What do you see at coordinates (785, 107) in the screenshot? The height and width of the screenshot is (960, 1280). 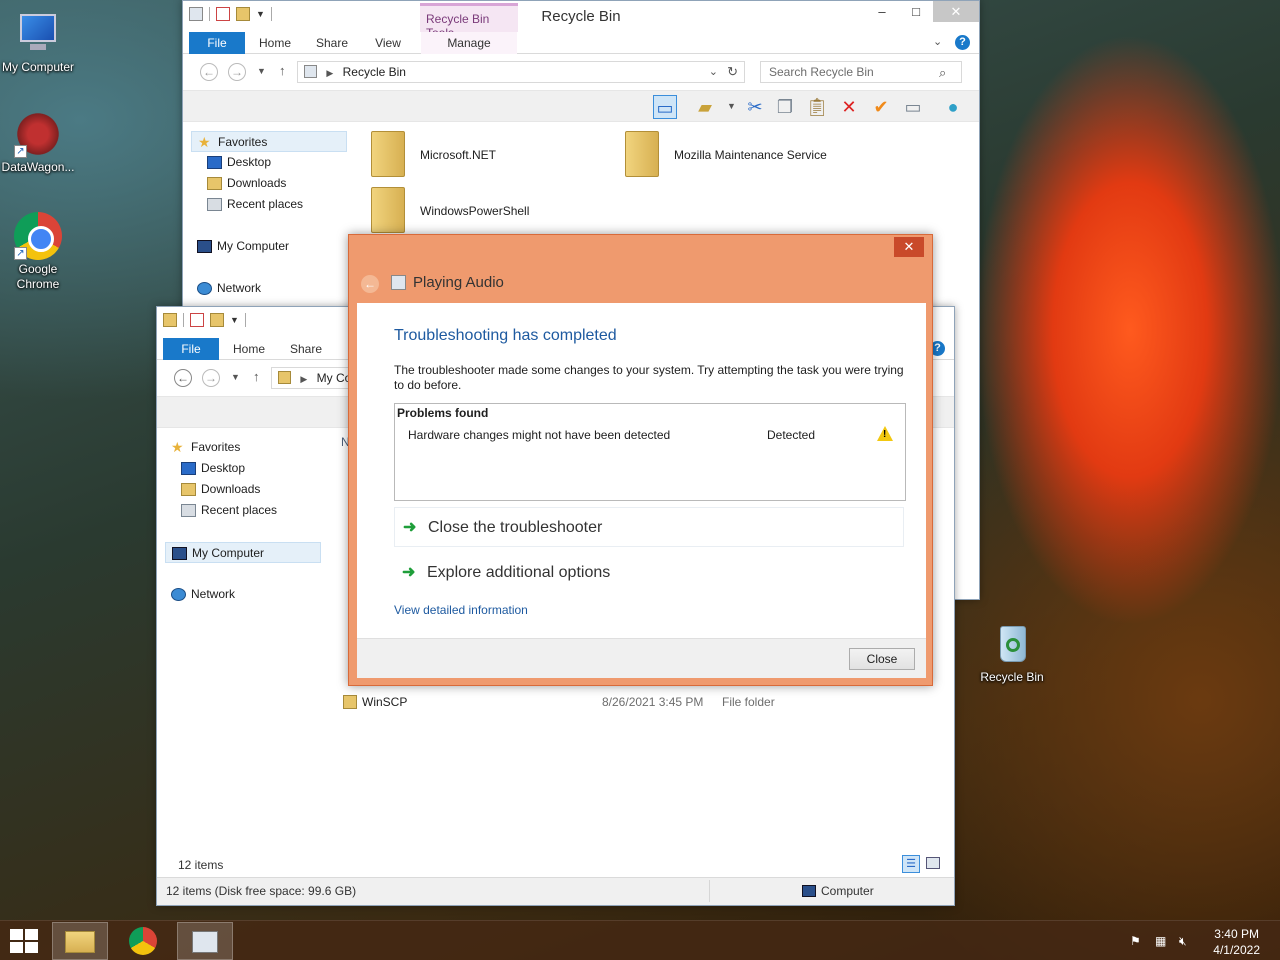 I see `copy-icon: ❐` at bounding box center [785, 107].